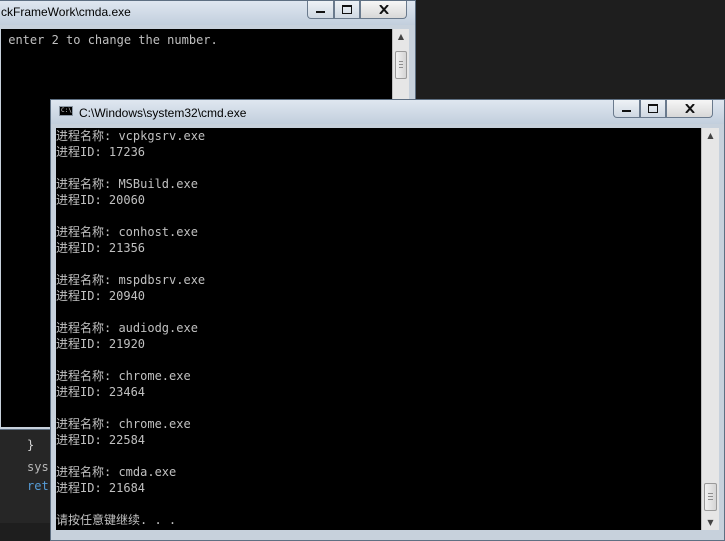  What do you see at coordinates (66, 111) in the screenshot?
I see `cmd-app-icon: C:\` at bounding box center [66, 111].